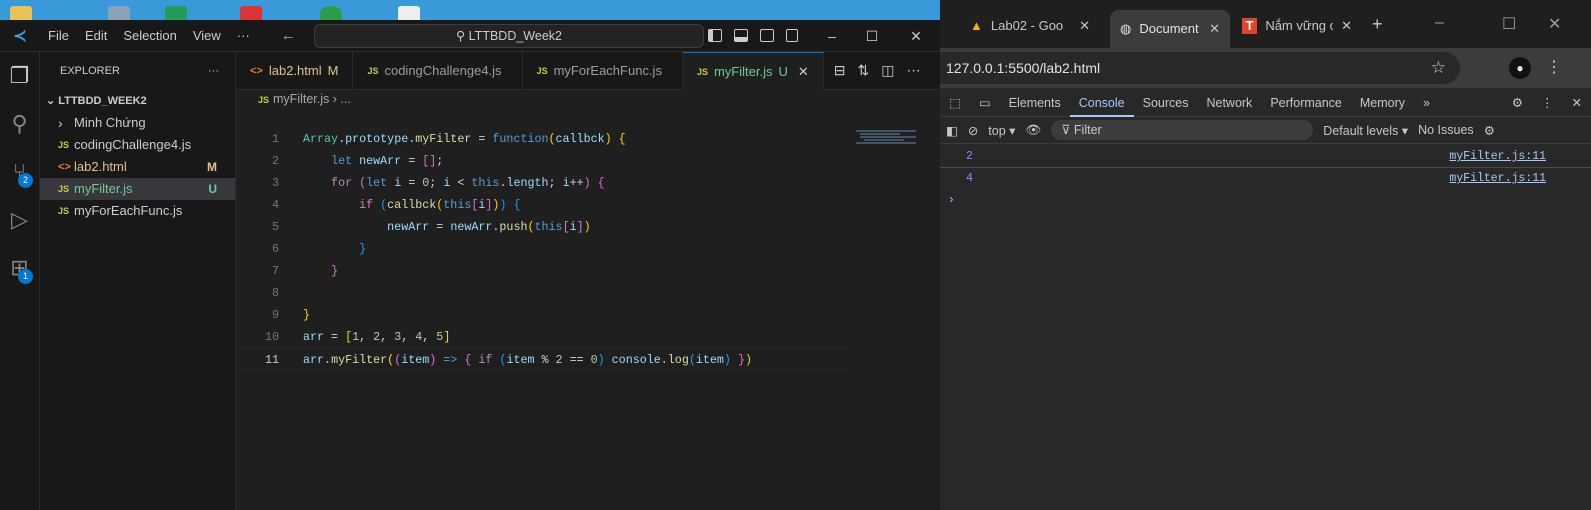  What do you see at coordinates (542, 337) in the screenshot?
I see `code-line: 10 arr = [1, 2, 3, 4, 5]` at bounding box center [542, 337].